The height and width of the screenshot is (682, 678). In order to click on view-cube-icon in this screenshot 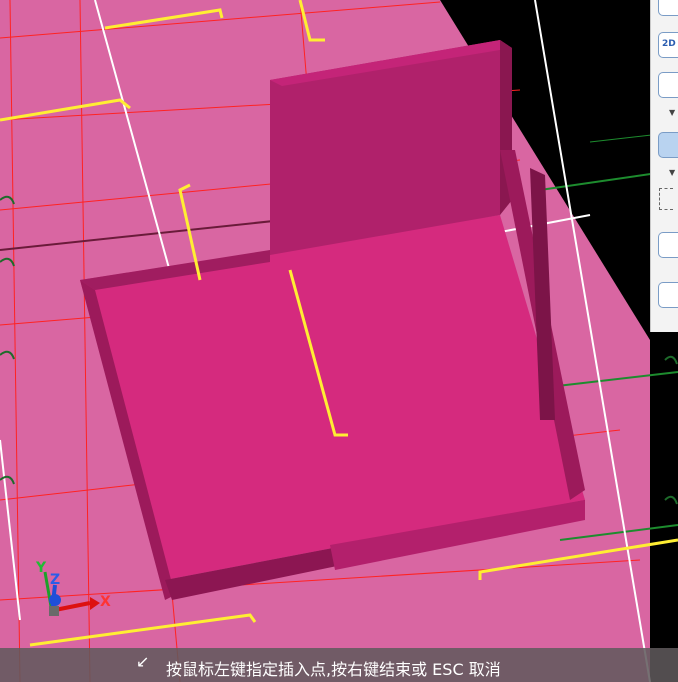, I will do `click(668, 8)`.